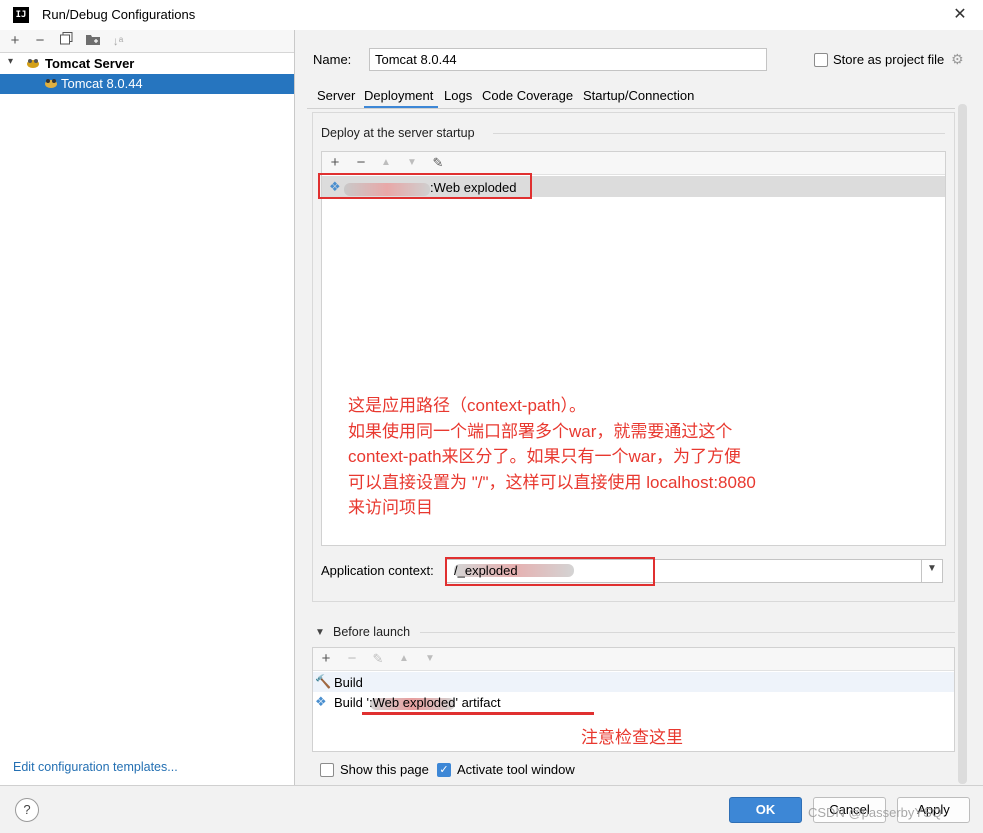 This screenshot has width=983, height=833. I want to click on activate-tool-window-label: Activate tool window, so click(516, 769).